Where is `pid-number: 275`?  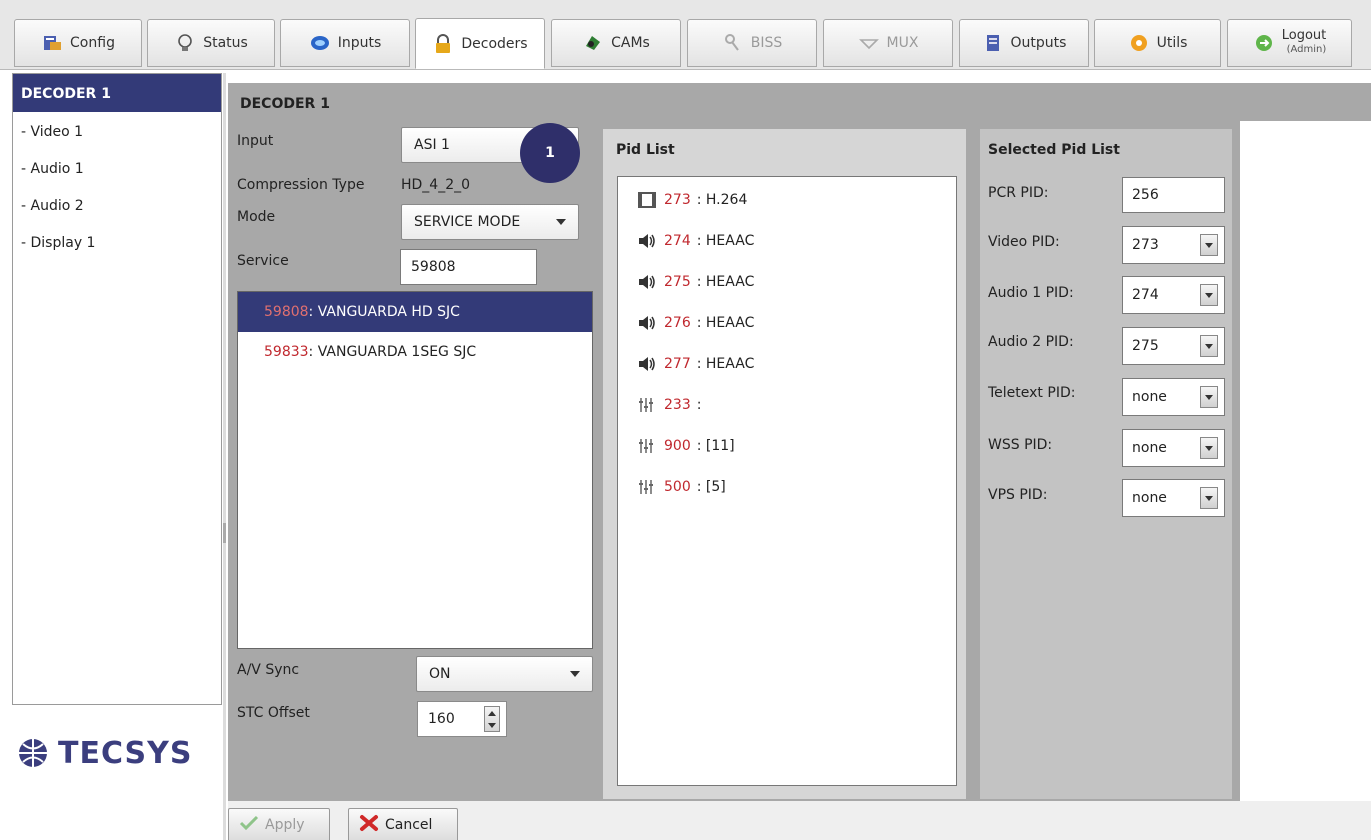
pid-number: 275 is located at coordinates (677, 281).